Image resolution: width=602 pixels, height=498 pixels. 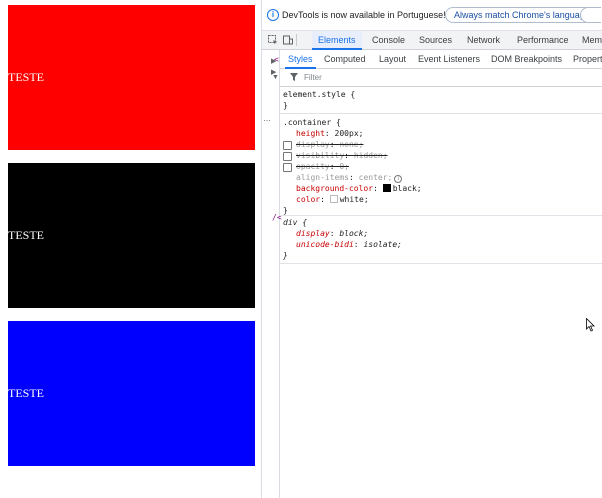 What do you see at coordinates (449, 59) in the screenshot?
I see `tab-event-listeners: Event Listeners` at bounding box center [449, 59].